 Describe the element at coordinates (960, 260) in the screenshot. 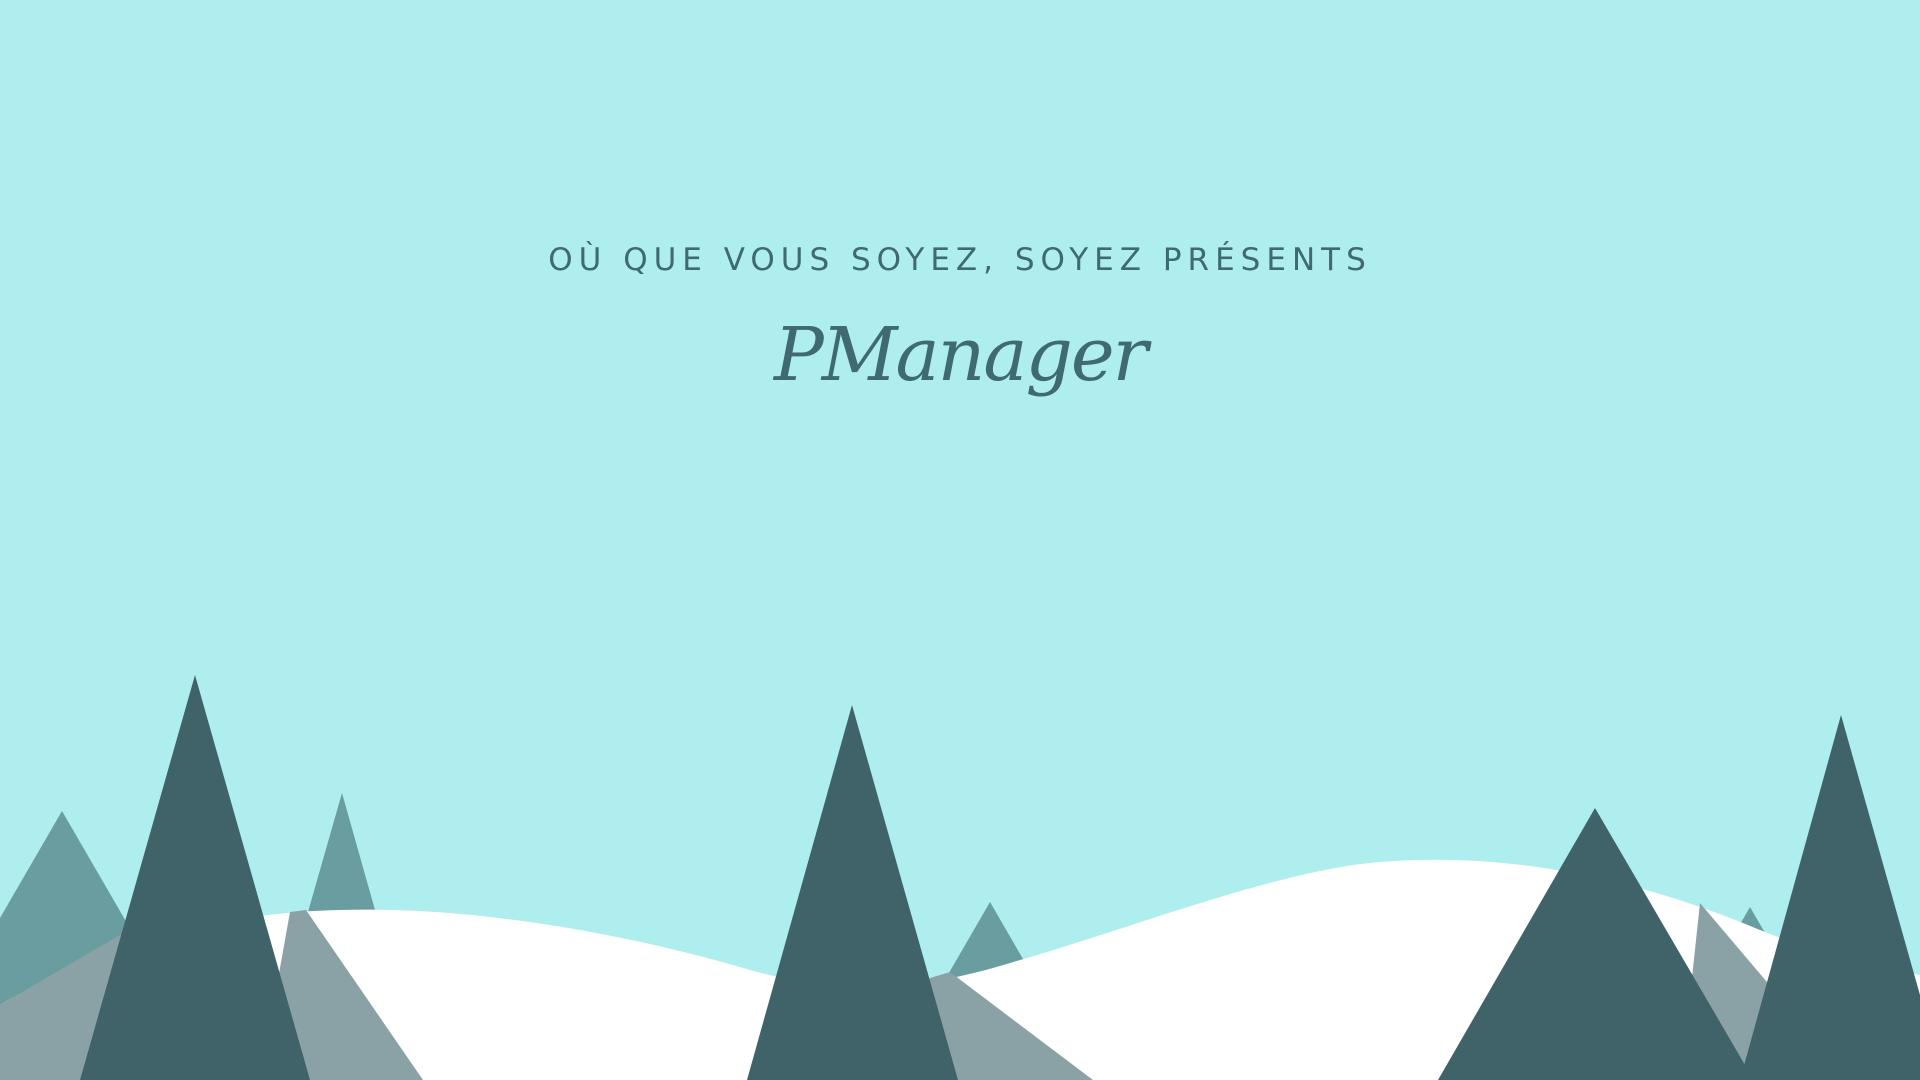

I see `tagline: OÙ QUE VOUS SOYEZ, SOYEZ PRÉSENTS` at that location.